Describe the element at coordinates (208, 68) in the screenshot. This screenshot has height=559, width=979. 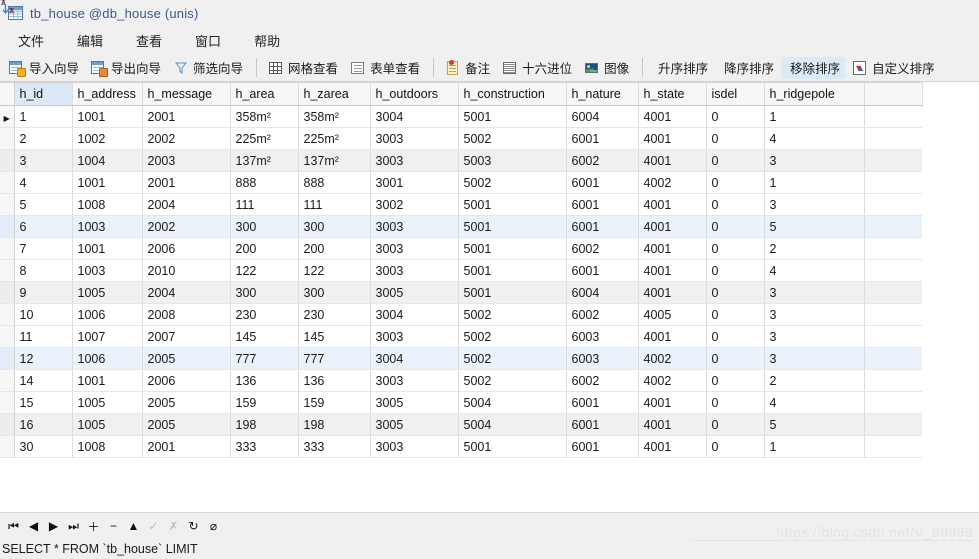
I see `filter-wizard-button: 筛选向导` at that location.